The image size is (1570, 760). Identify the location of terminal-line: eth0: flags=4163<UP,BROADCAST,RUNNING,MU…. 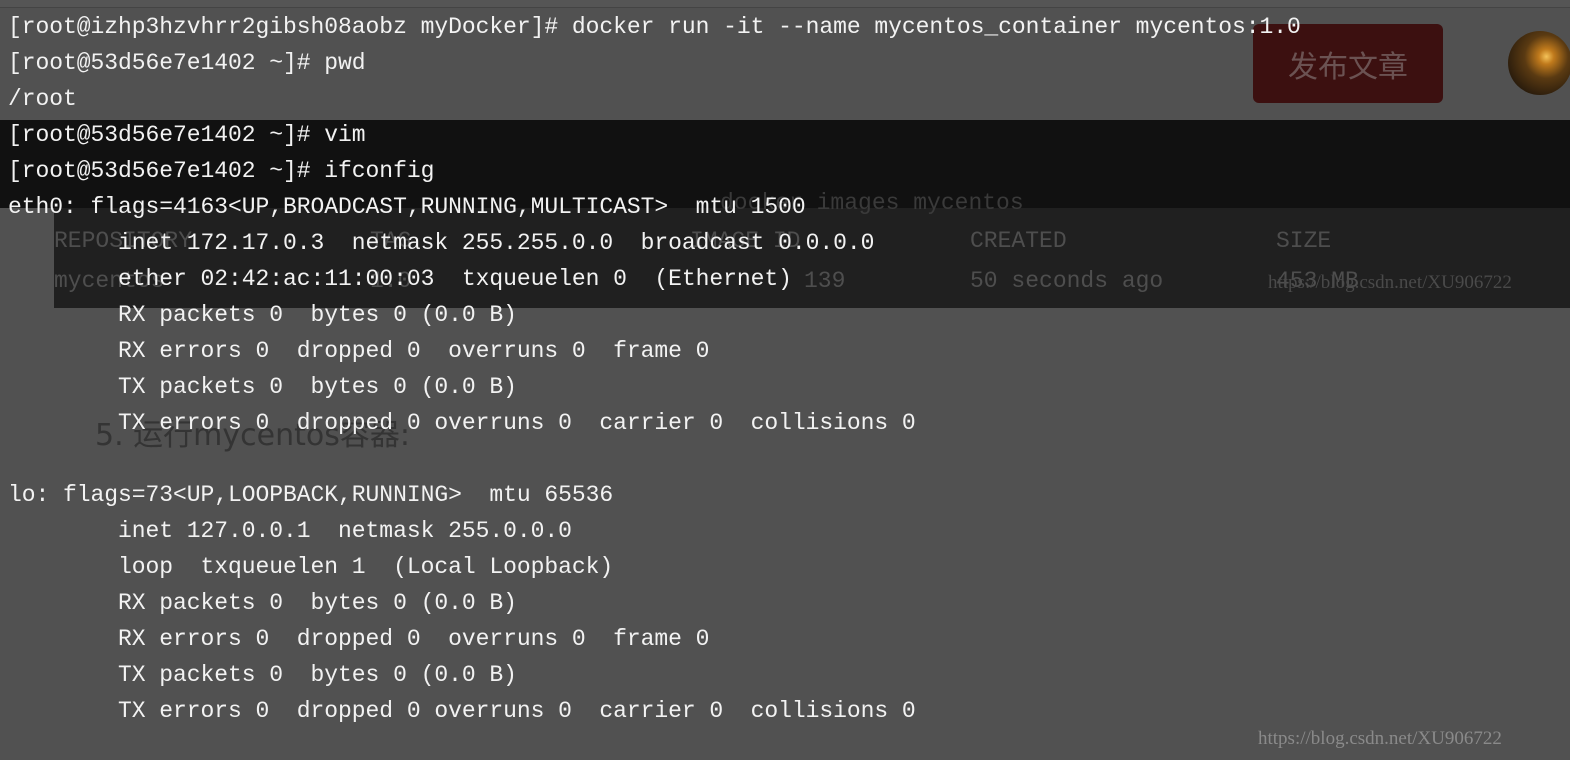
(407, 207).